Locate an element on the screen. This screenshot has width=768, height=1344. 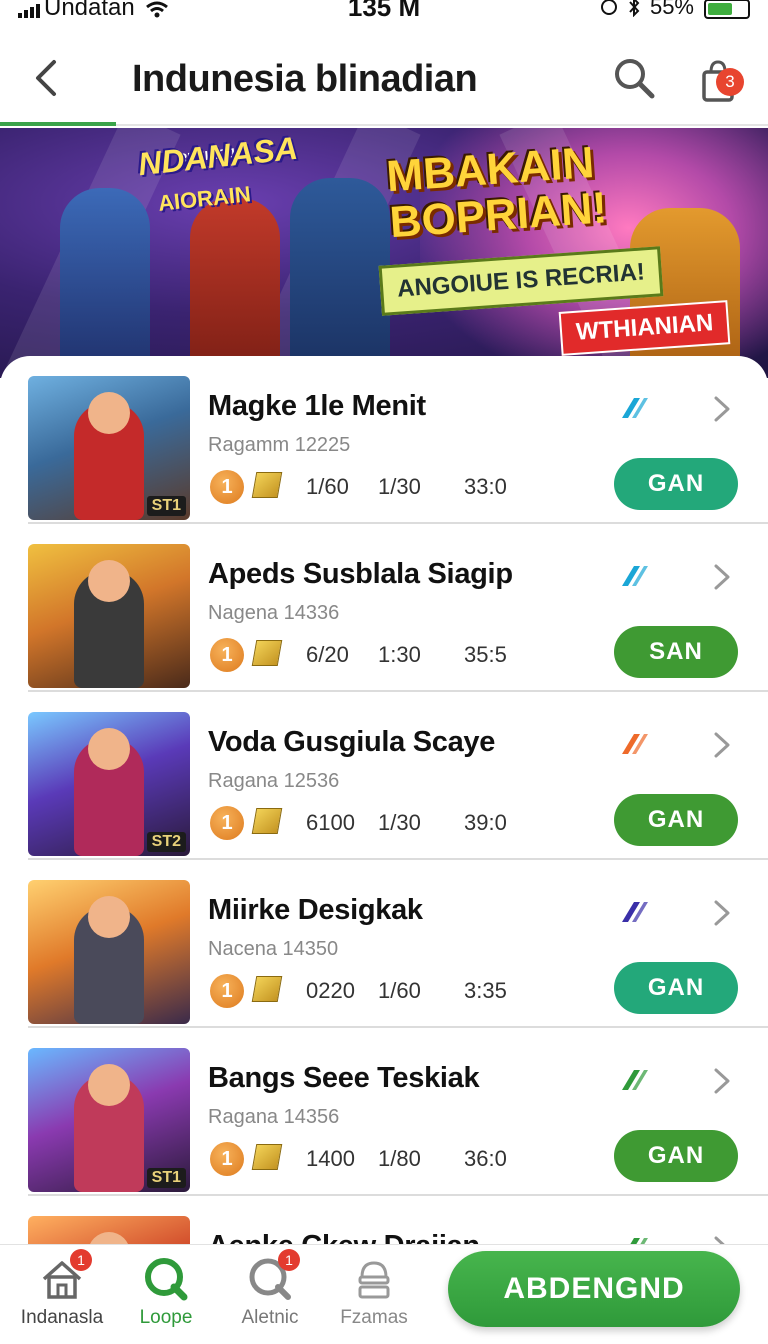
back-arrow-icon is located at coordinates (47, 78).